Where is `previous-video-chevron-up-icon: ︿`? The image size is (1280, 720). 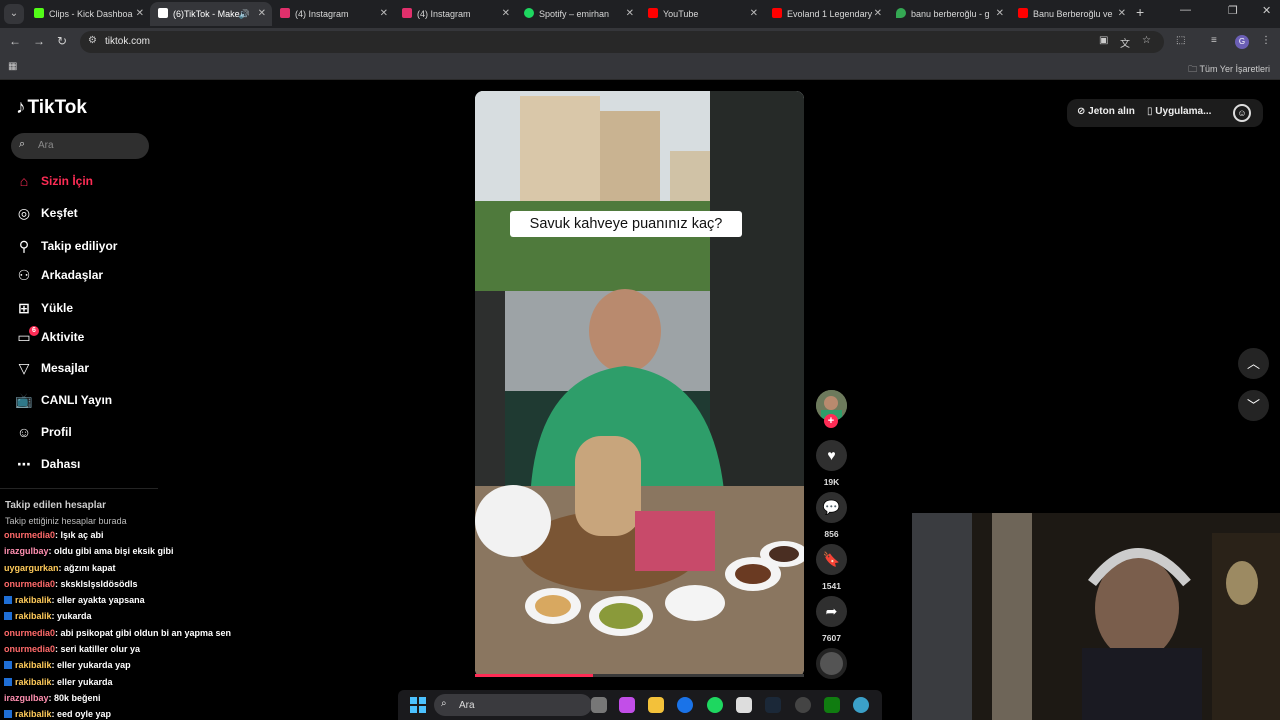
previous-video-chevron-up-icon: ︿ is located at coordinates (1253, 363).